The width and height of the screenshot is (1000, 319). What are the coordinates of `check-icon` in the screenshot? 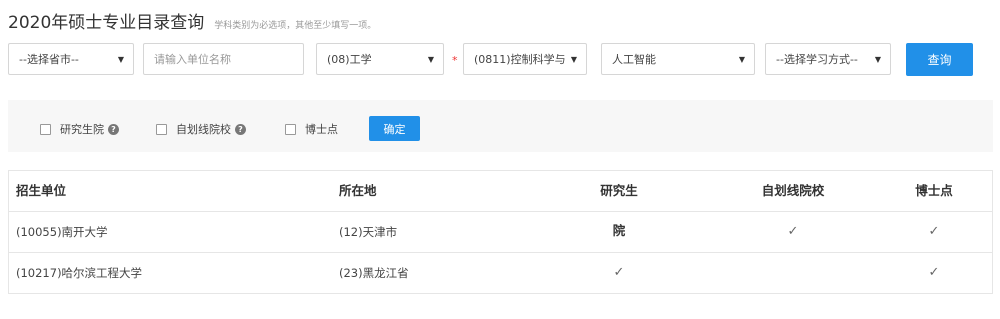 It's located at (793, 273).